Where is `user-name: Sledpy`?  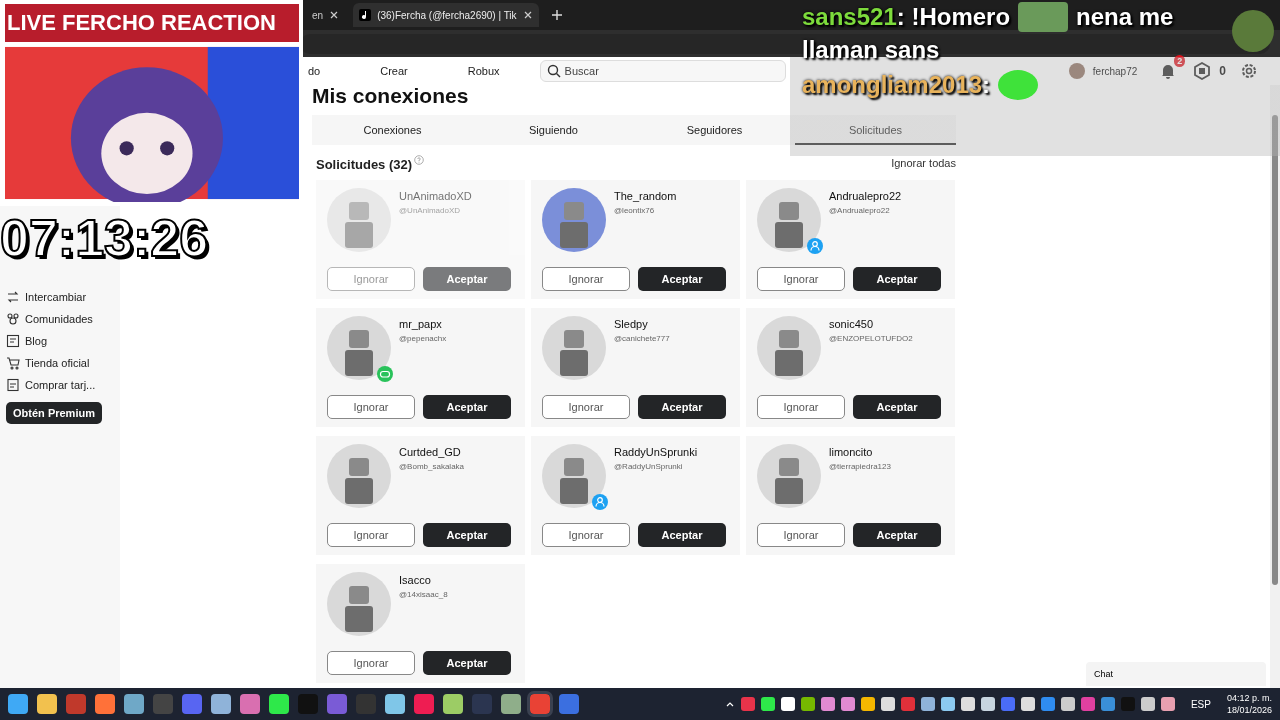 user-name: Sledpy is located at coordinates (642, 324).